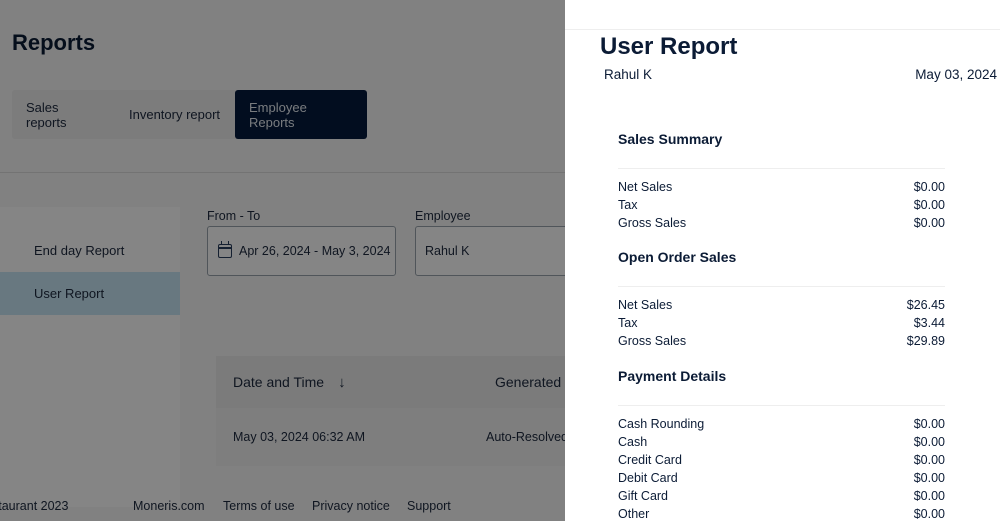  What do you see at coordinates (781, 223) in the screenshot?
I see `summary-row: Gross Sales $0.00` at bounding box center [781, 223].